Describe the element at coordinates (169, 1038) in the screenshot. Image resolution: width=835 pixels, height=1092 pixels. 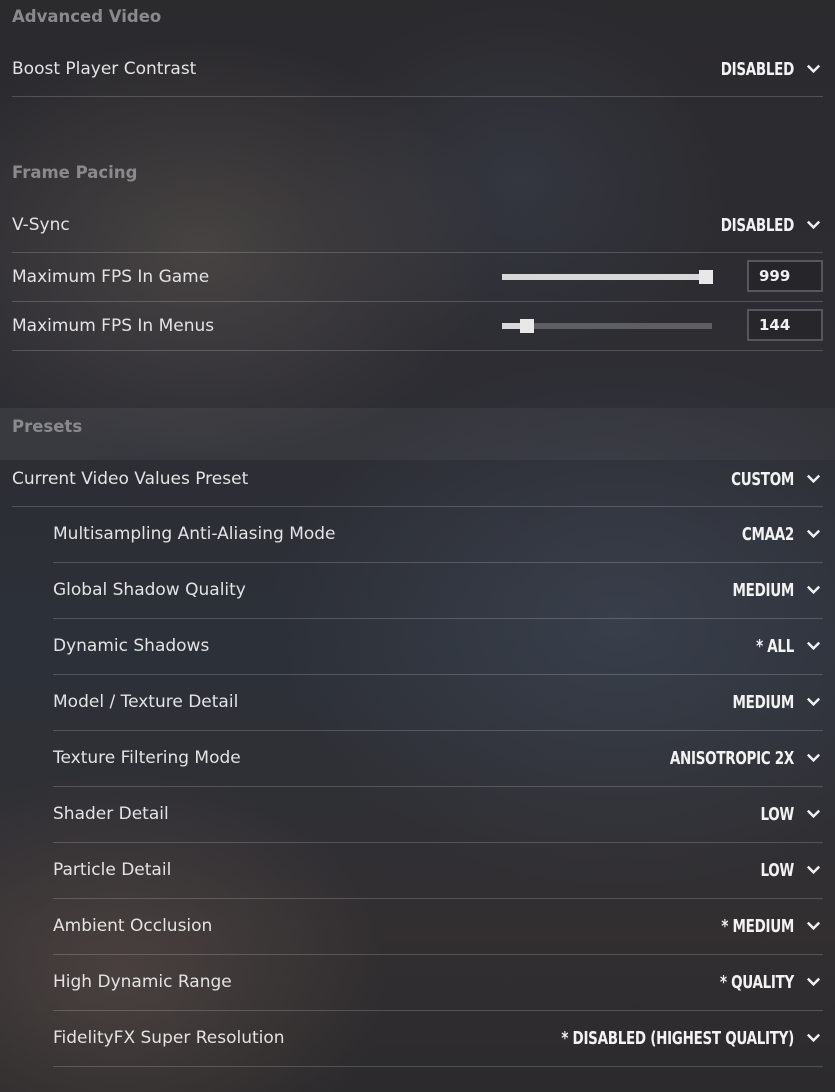
I see `setting-label: FidelityFX Super Resolution` at that location.